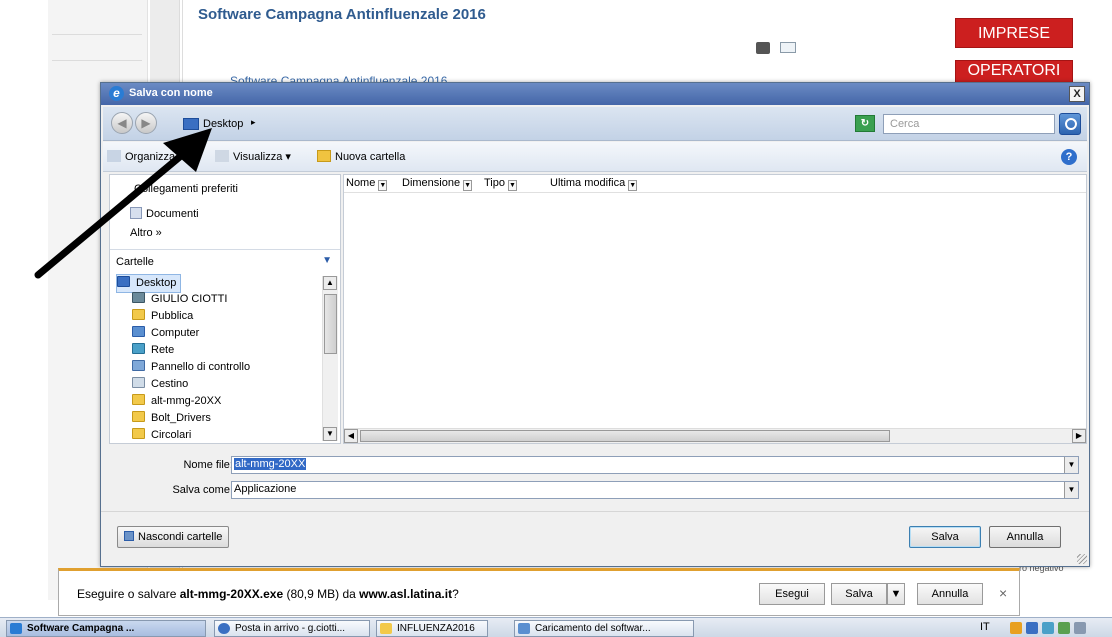 This screenshot has width=1112, height=637. I want to click on annotation-arrow, so click(123, 203).